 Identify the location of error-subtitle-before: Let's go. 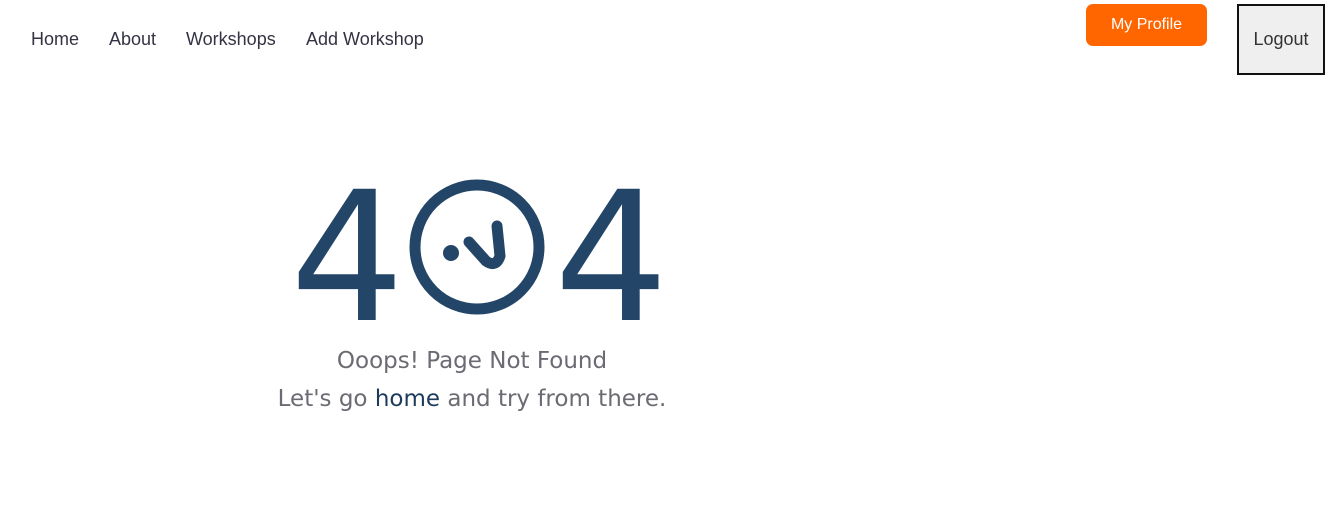
(326, 399).